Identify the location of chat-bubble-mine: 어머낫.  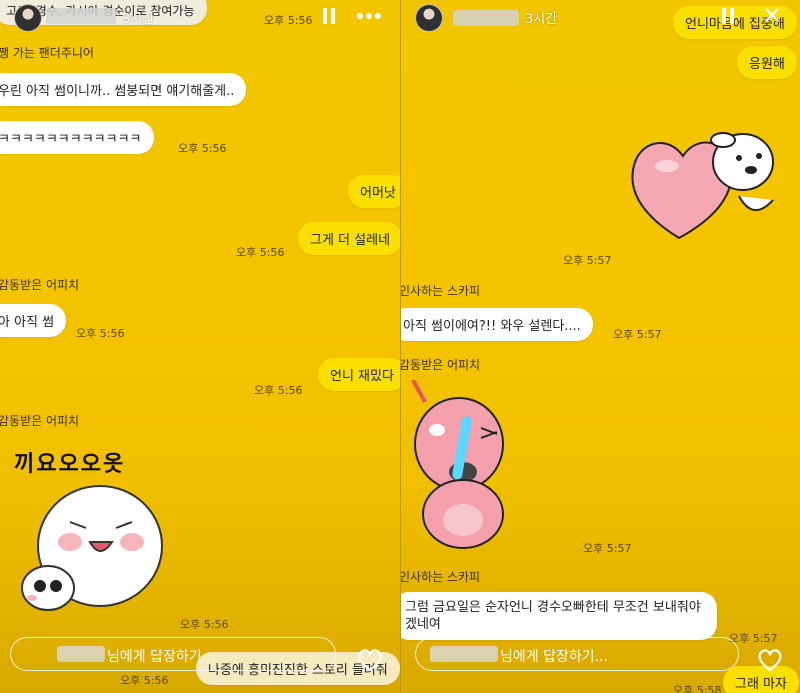
(374, 191).